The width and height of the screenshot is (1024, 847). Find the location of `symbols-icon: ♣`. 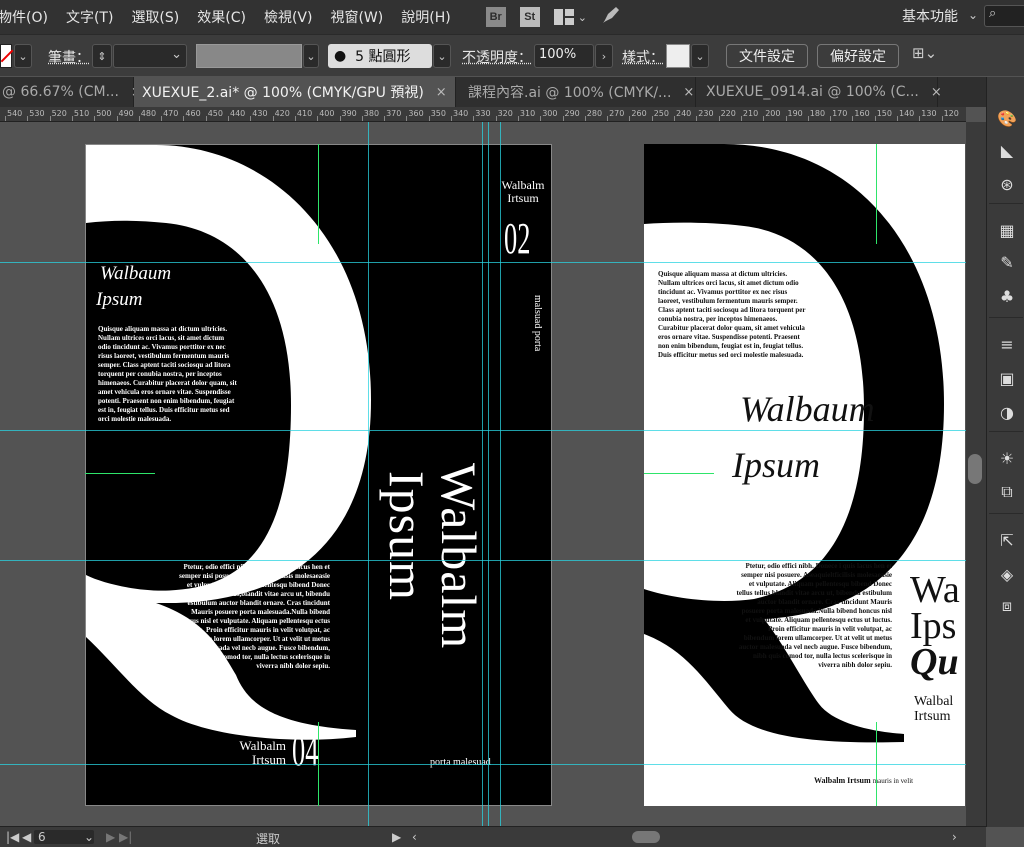

symbols-icon: ♣ is located at coordinates (1007, 296).